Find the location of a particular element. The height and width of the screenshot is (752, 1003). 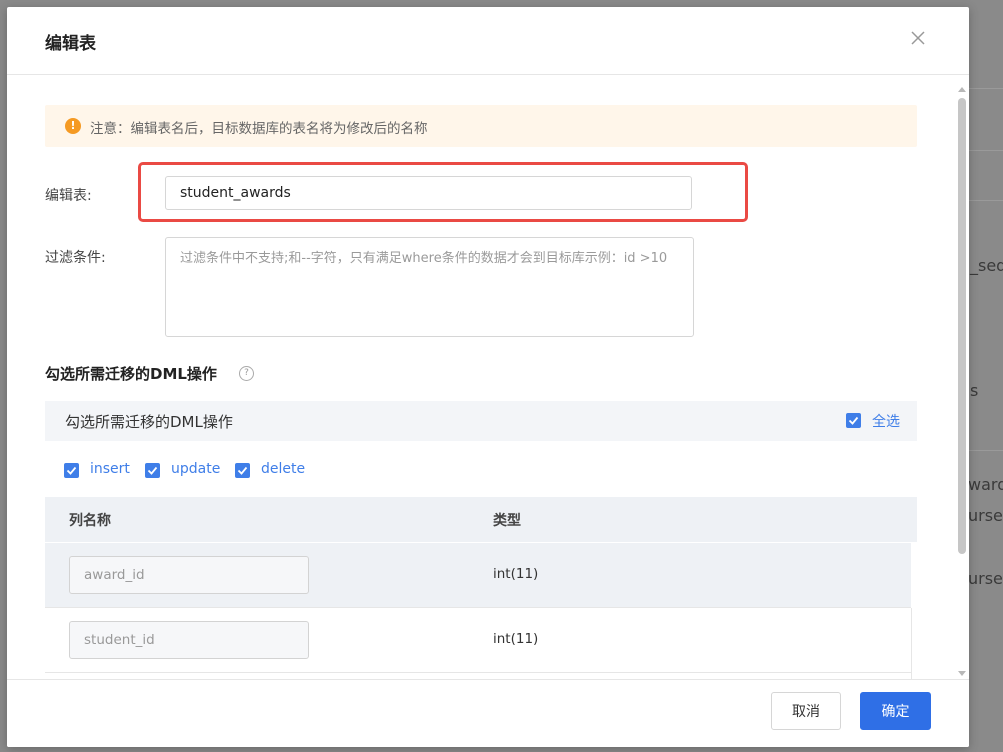

warning-icon: ! is located at coordinates (73, 126).